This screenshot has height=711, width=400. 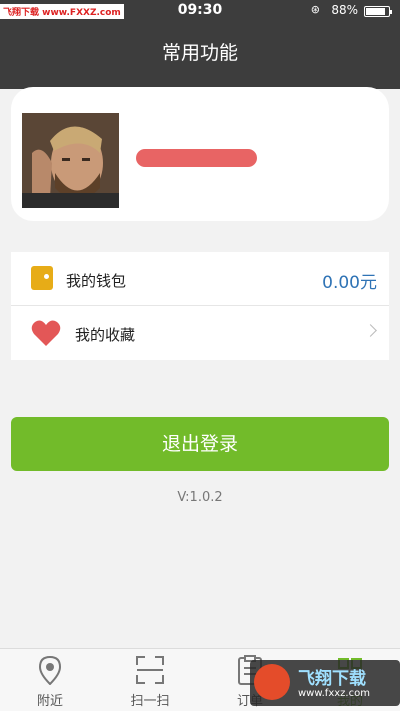 I want to click on heart-icon, so click(x=46, y=333).